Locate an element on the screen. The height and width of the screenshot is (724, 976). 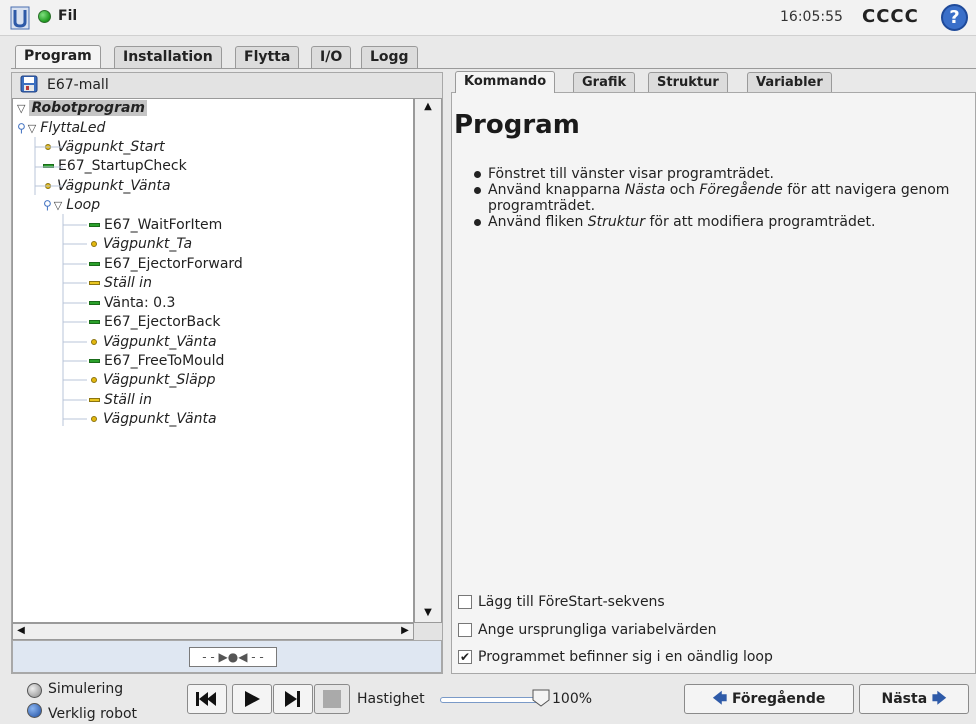
checkbox-initial-variables: Ange ursprungliga variabelvärden is located at coordinates (587, 630).